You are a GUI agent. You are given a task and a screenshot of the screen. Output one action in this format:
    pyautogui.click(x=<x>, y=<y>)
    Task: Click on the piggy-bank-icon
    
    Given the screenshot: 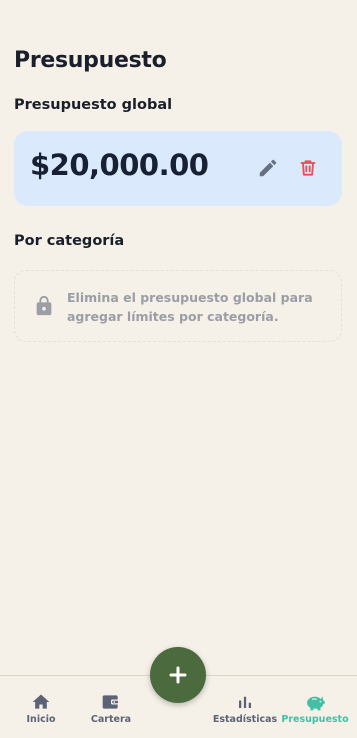 What is the action you would take?
    pyautogui.click(x=316, y=703)
    